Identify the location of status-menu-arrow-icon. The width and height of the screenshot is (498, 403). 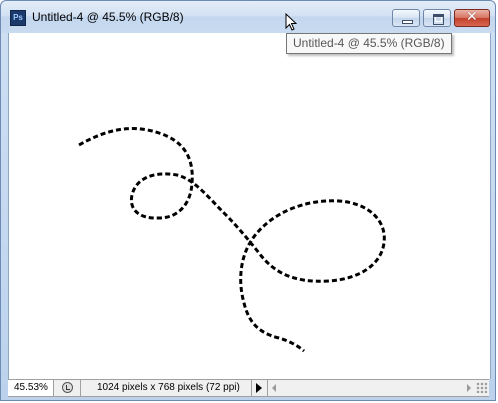
(259, 388).